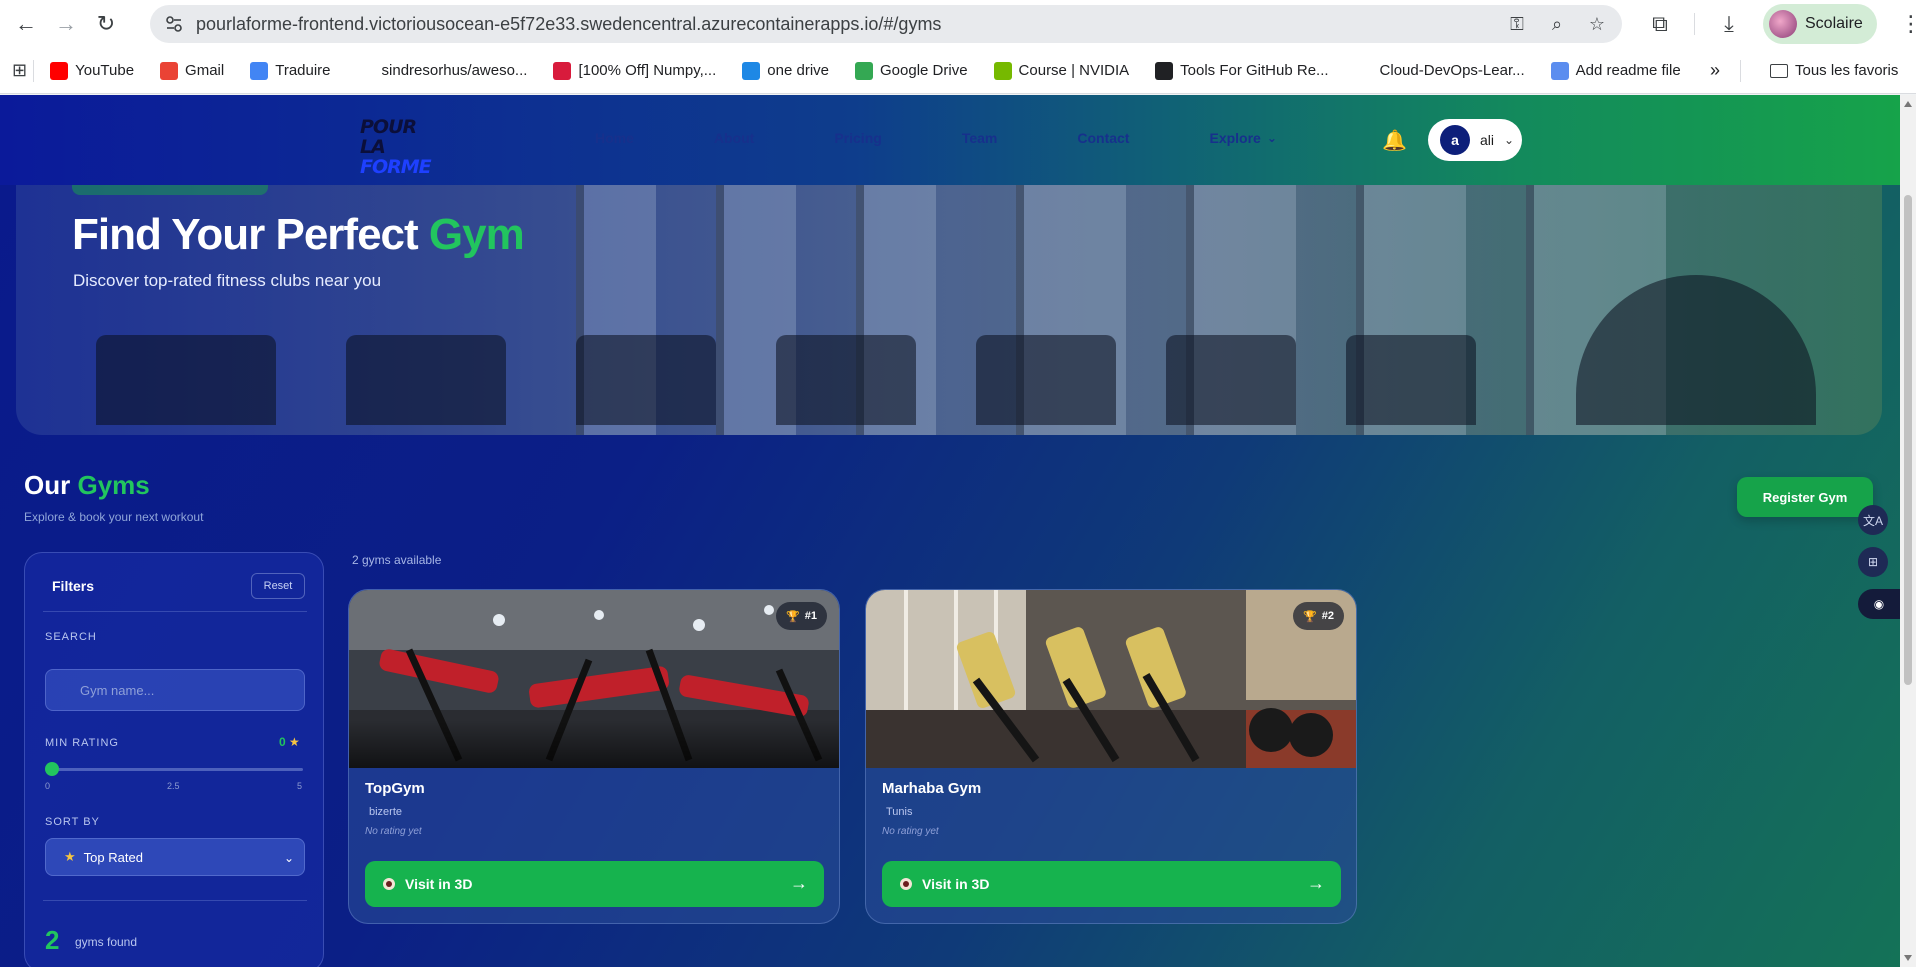  I want to click on gym-rating-text: No rating yet, so click(910, 831).